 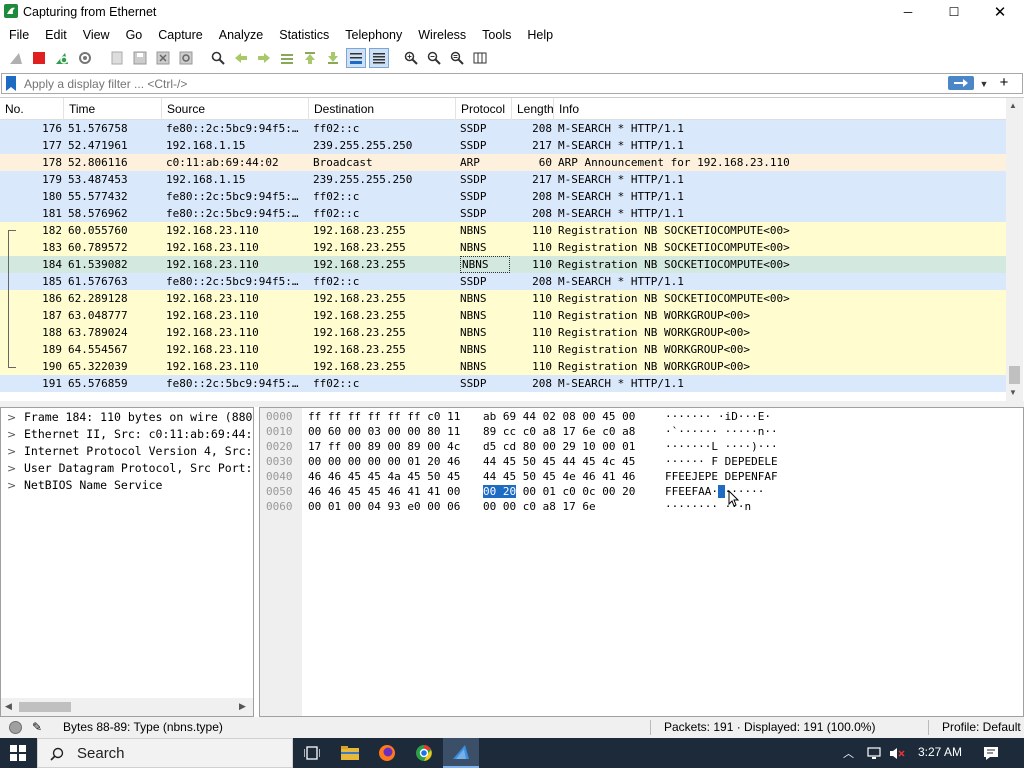 What do you see at coordinates (127, 417) in the screenshot?
I see `tree-item-frame: > Frame 184: 110 bytes on wire (880` at bounding box center [127, 417].